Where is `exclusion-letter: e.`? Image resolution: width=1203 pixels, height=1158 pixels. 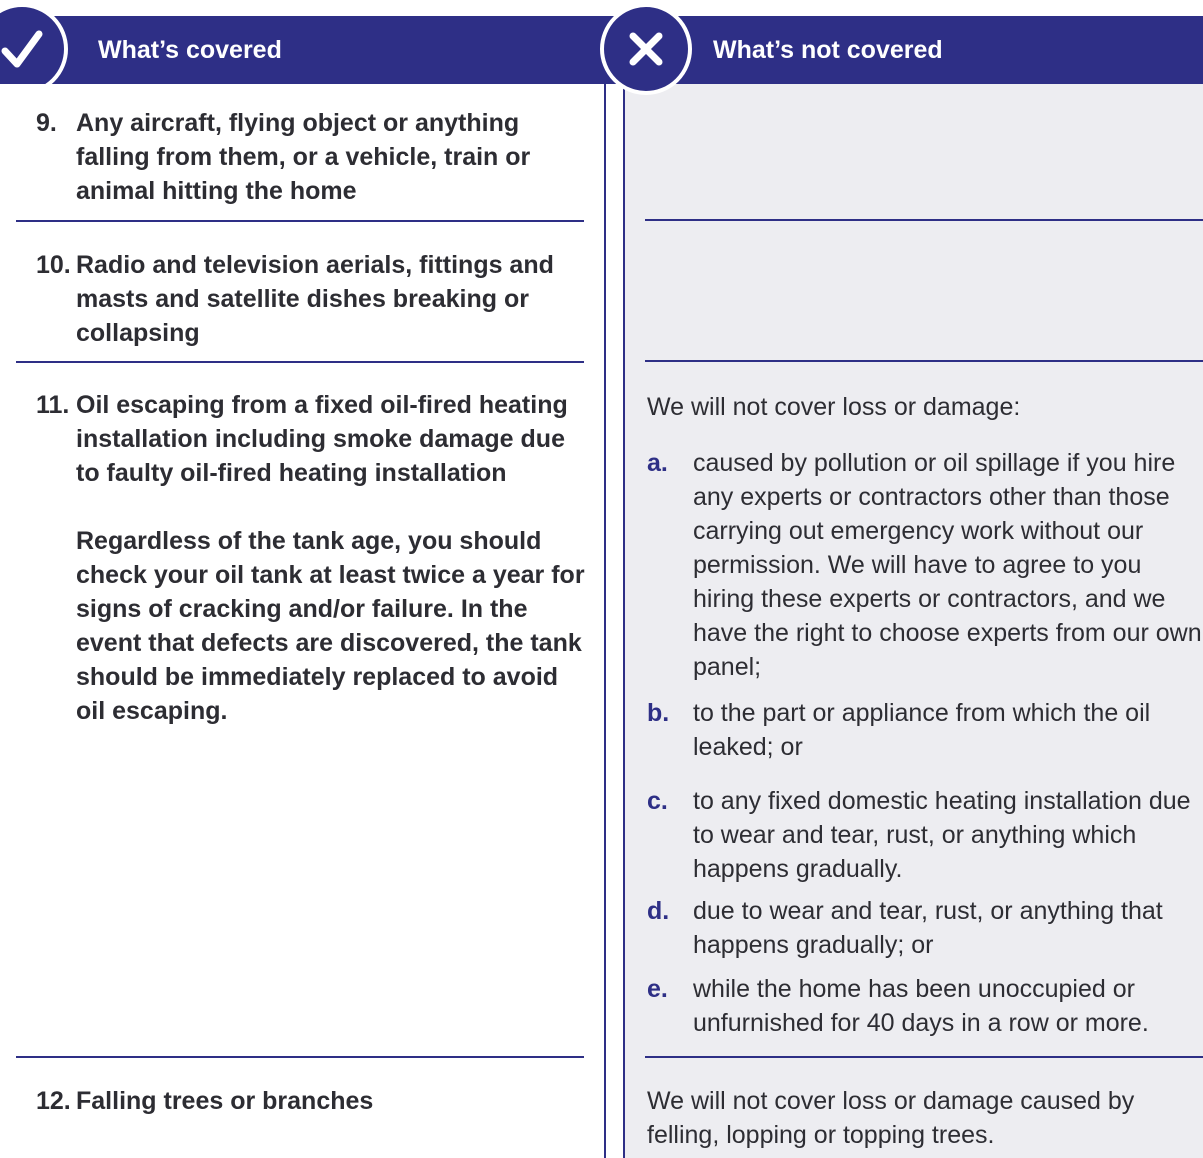 exclusion-letter: e. is located at coordinates (657, 989).